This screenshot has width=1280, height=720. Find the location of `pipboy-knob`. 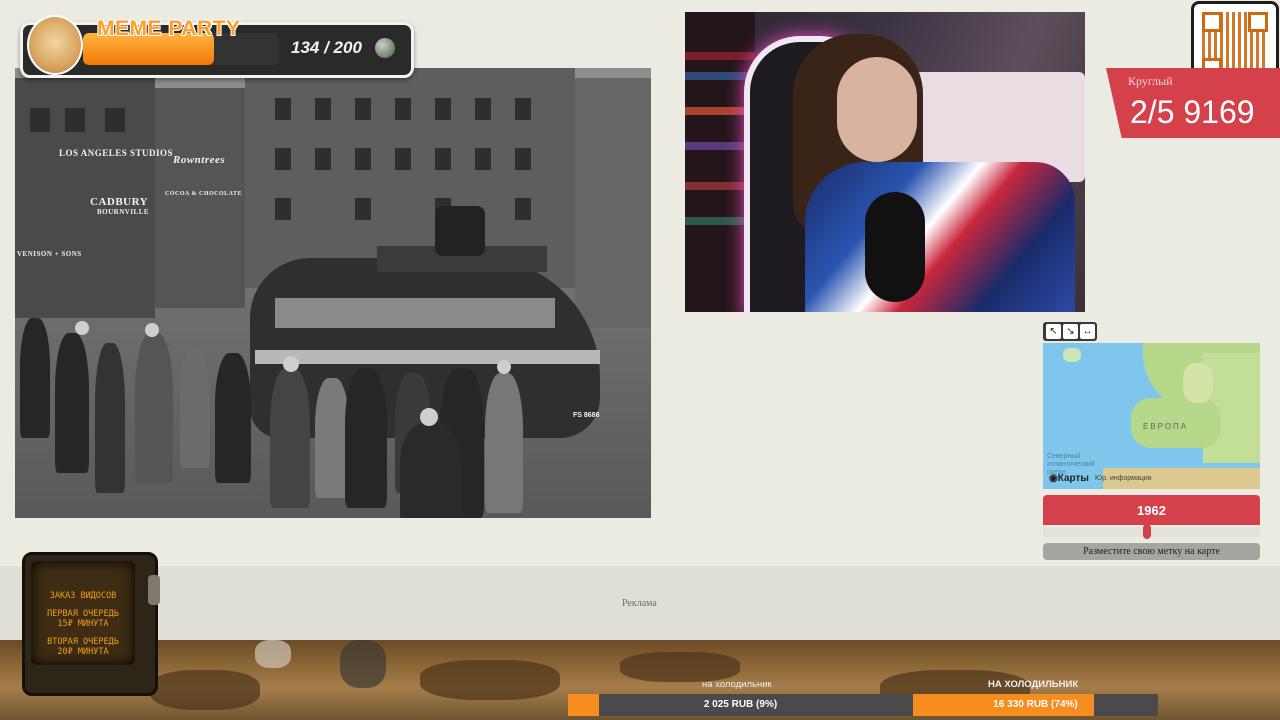

pipboy-knob is located at coordinates (154, 590).